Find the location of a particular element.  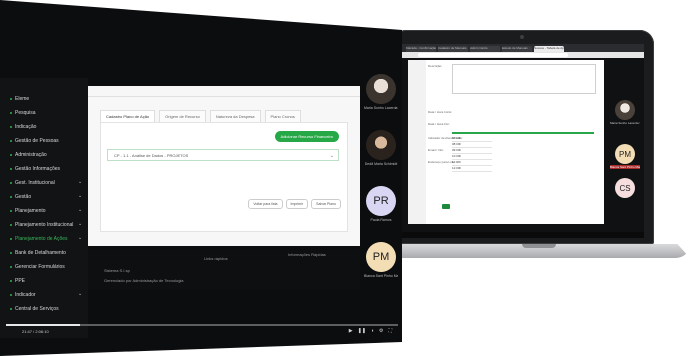

participant-tile: Dedã Maria Schimidt is located at coordinates (381, 148).